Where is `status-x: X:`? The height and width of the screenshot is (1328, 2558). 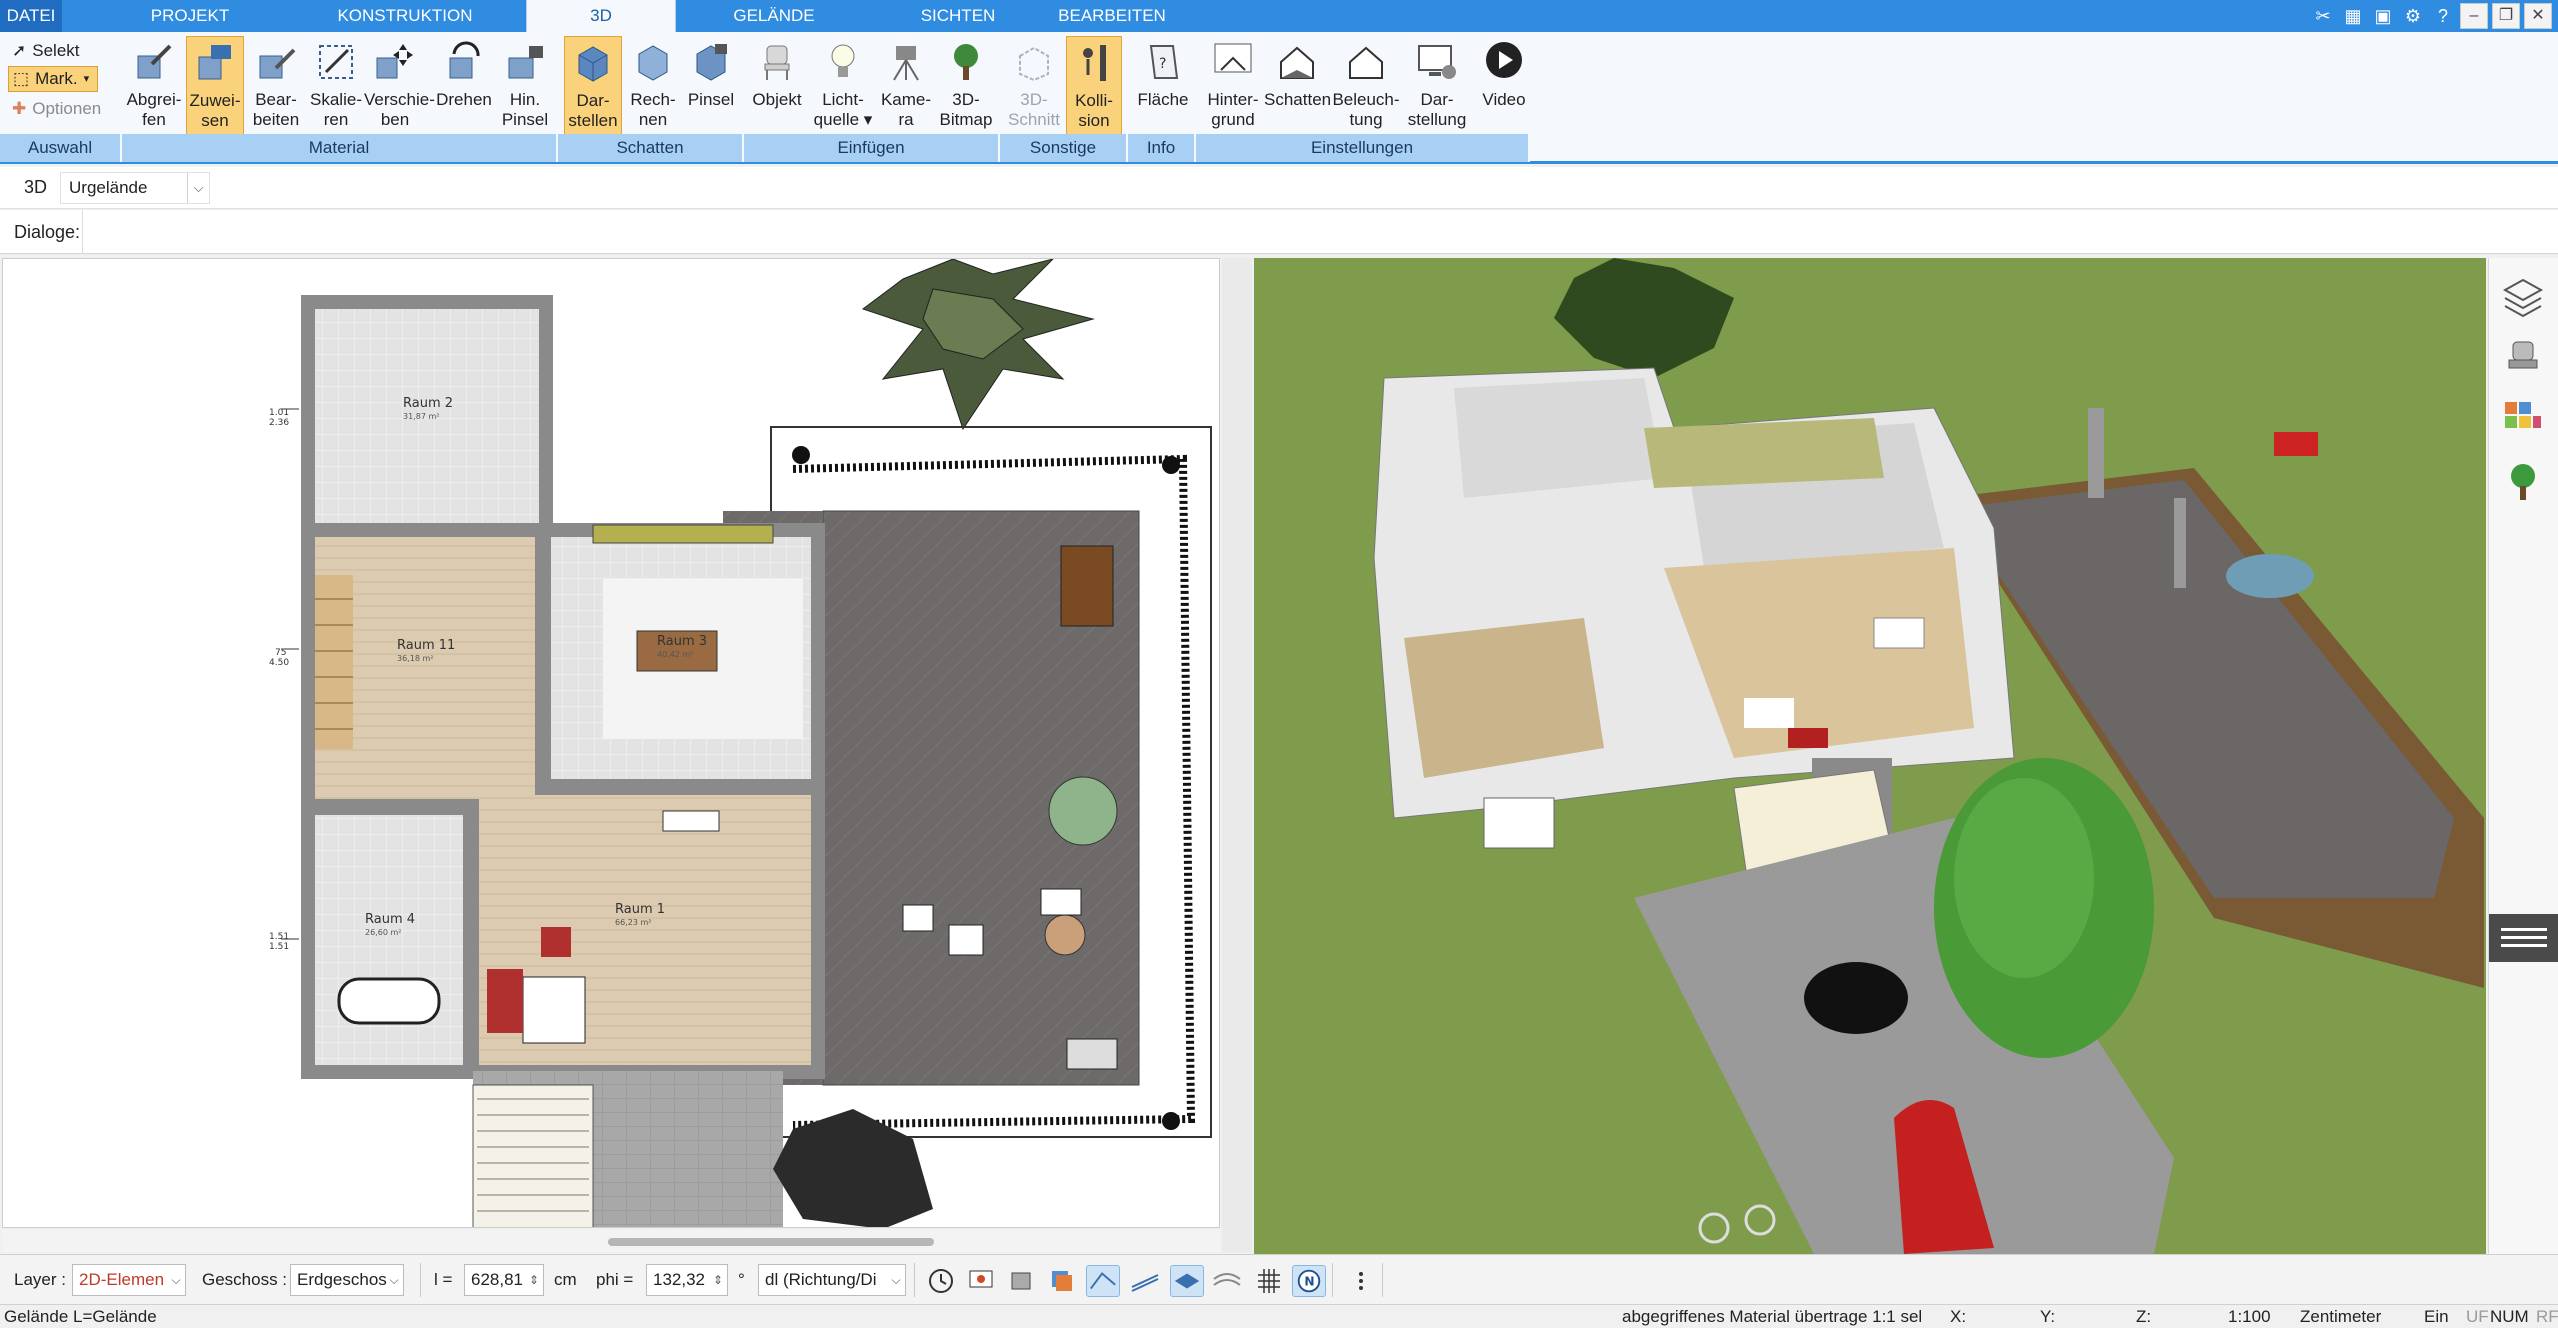
status-x: X: is located at coordinates (1958, 1316).